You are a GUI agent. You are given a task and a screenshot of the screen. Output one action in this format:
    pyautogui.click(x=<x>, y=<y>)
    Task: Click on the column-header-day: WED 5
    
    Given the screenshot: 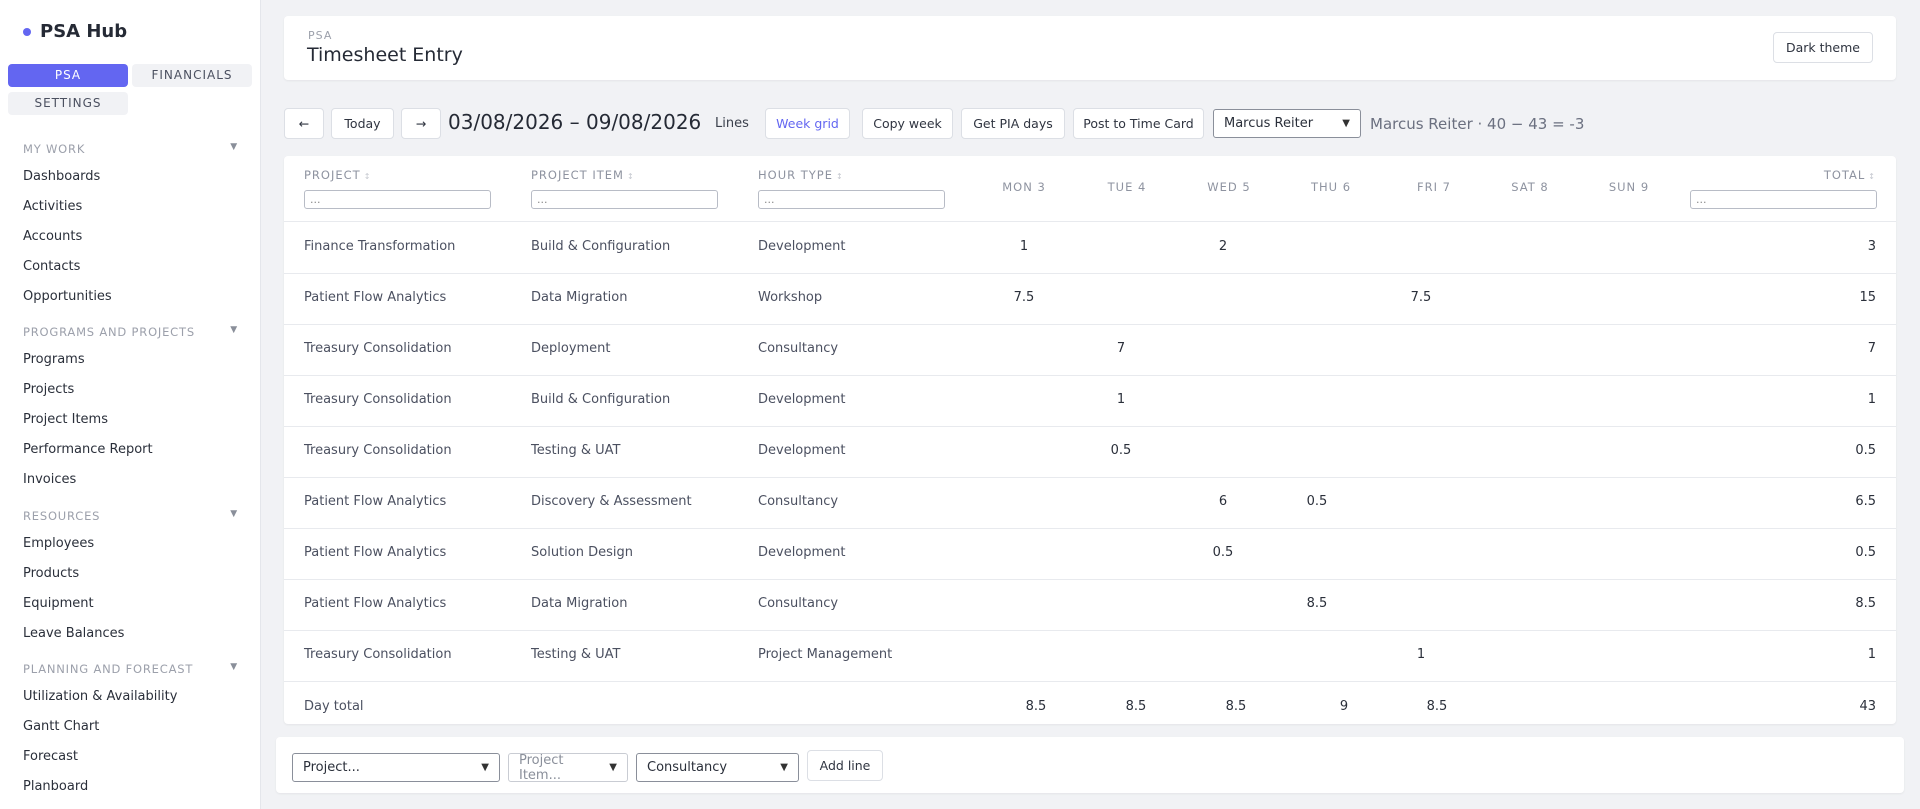 What is the action you would take?
    pyautogui.click(x=1229, y=187)
    